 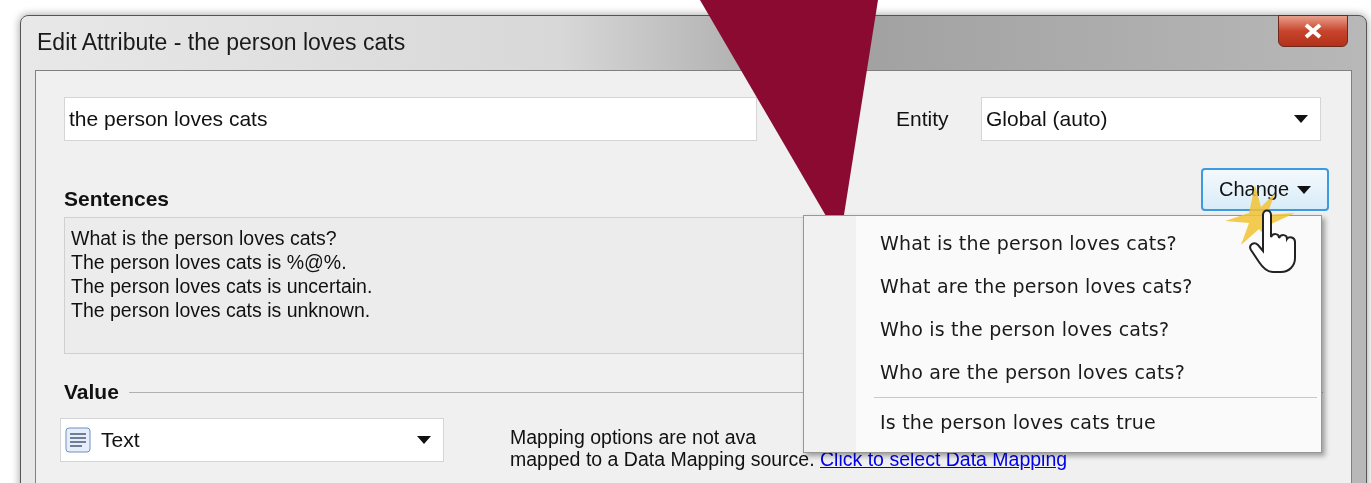 What do you see at coordinates (410, 119) in the screenshot?
I see `name-field: the person loves cats` at bounding box center [410, 119].